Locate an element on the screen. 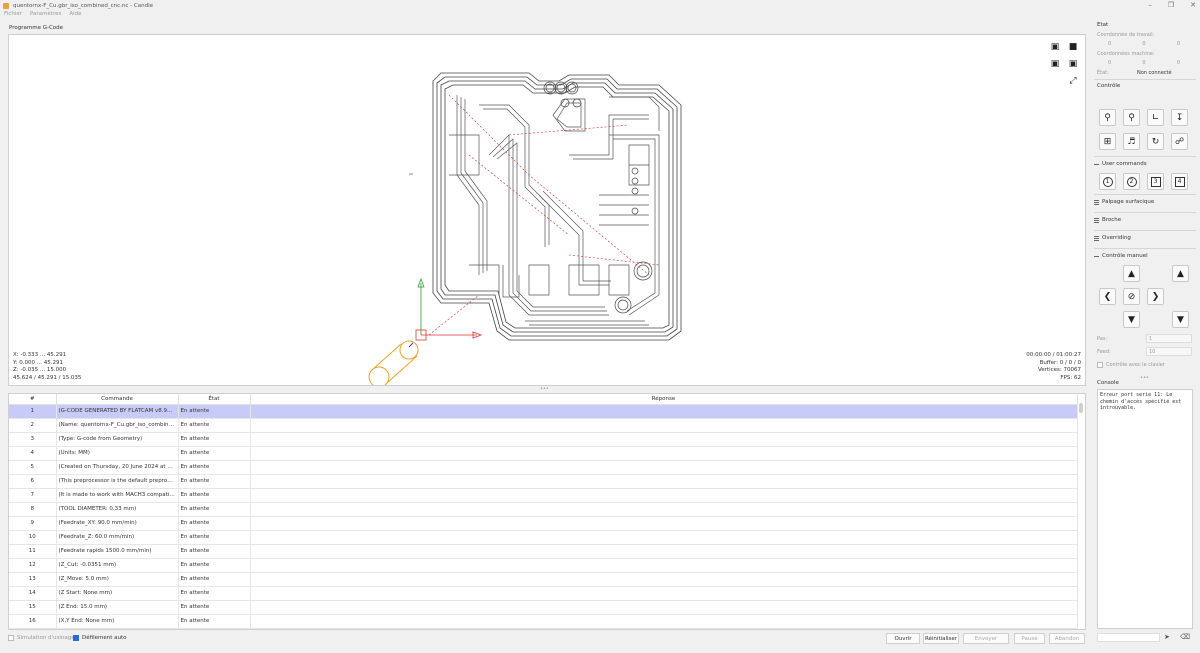  user-command-2: 2 is located at coordinates (1131, 181).